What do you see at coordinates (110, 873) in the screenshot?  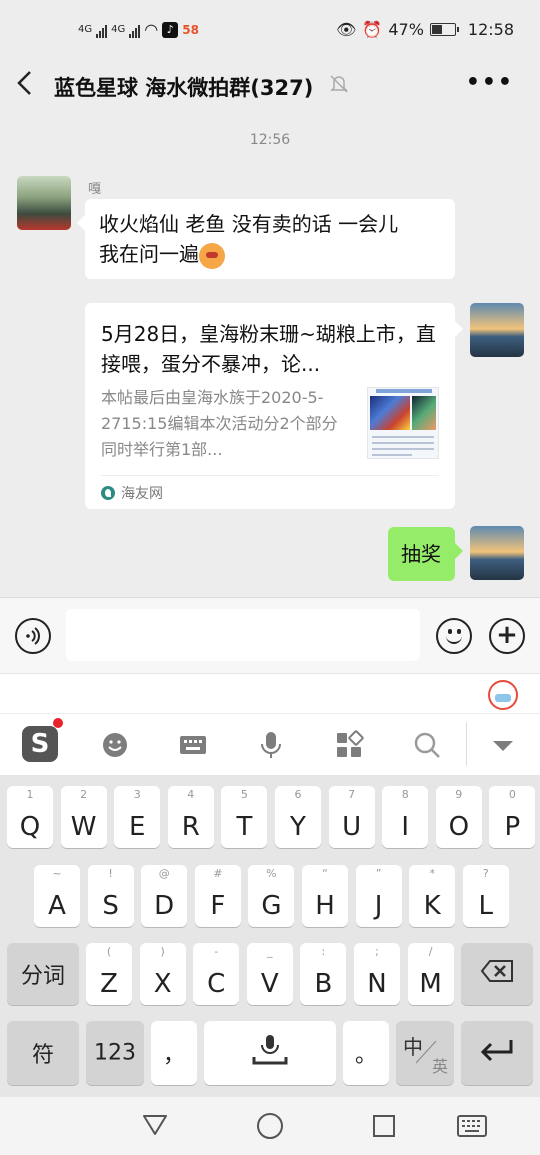 I see `key-secondary-label: !` at bounding box center [110, 873].